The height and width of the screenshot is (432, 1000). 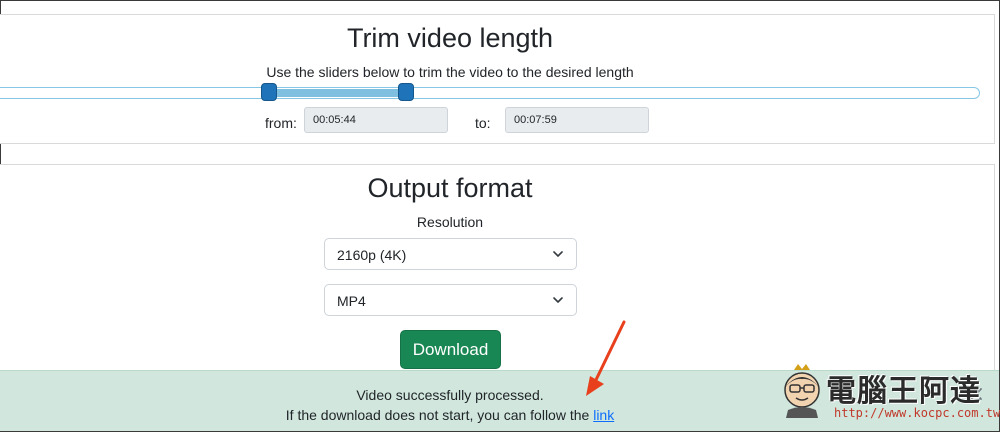 I want to click on to-label: to:, so click(x=483, y=123).